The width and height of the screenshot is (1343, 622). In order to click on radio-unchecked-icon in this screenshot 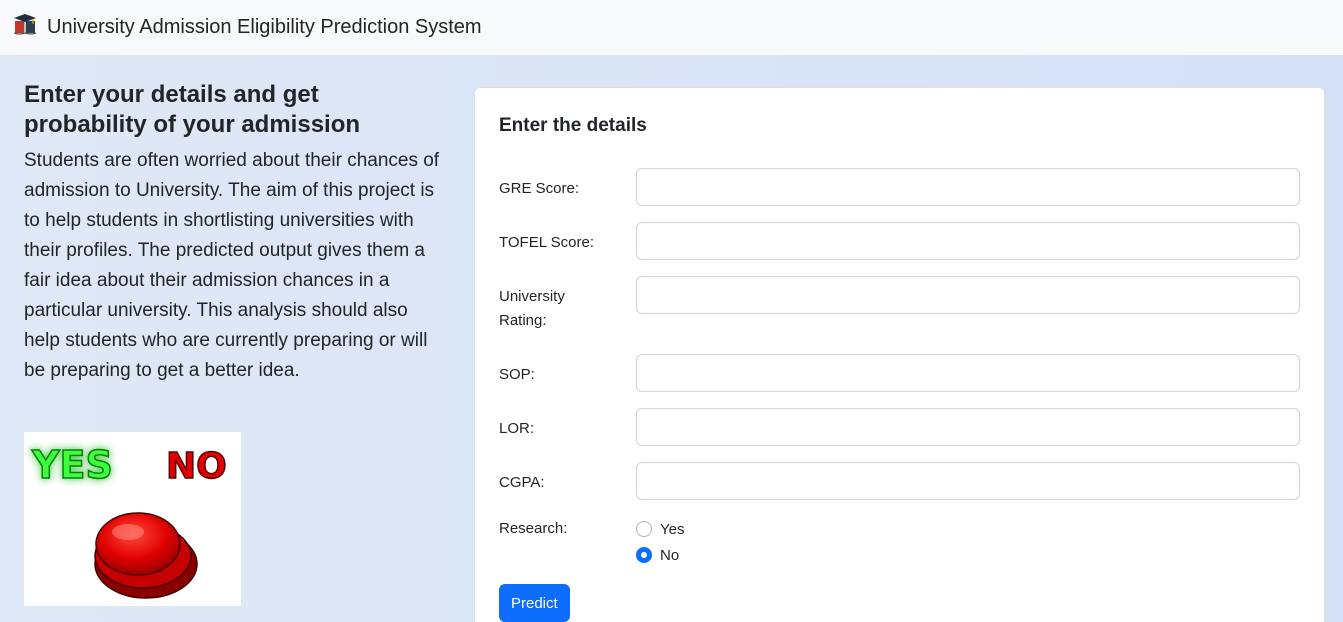, I will do `click(644, 529)`.